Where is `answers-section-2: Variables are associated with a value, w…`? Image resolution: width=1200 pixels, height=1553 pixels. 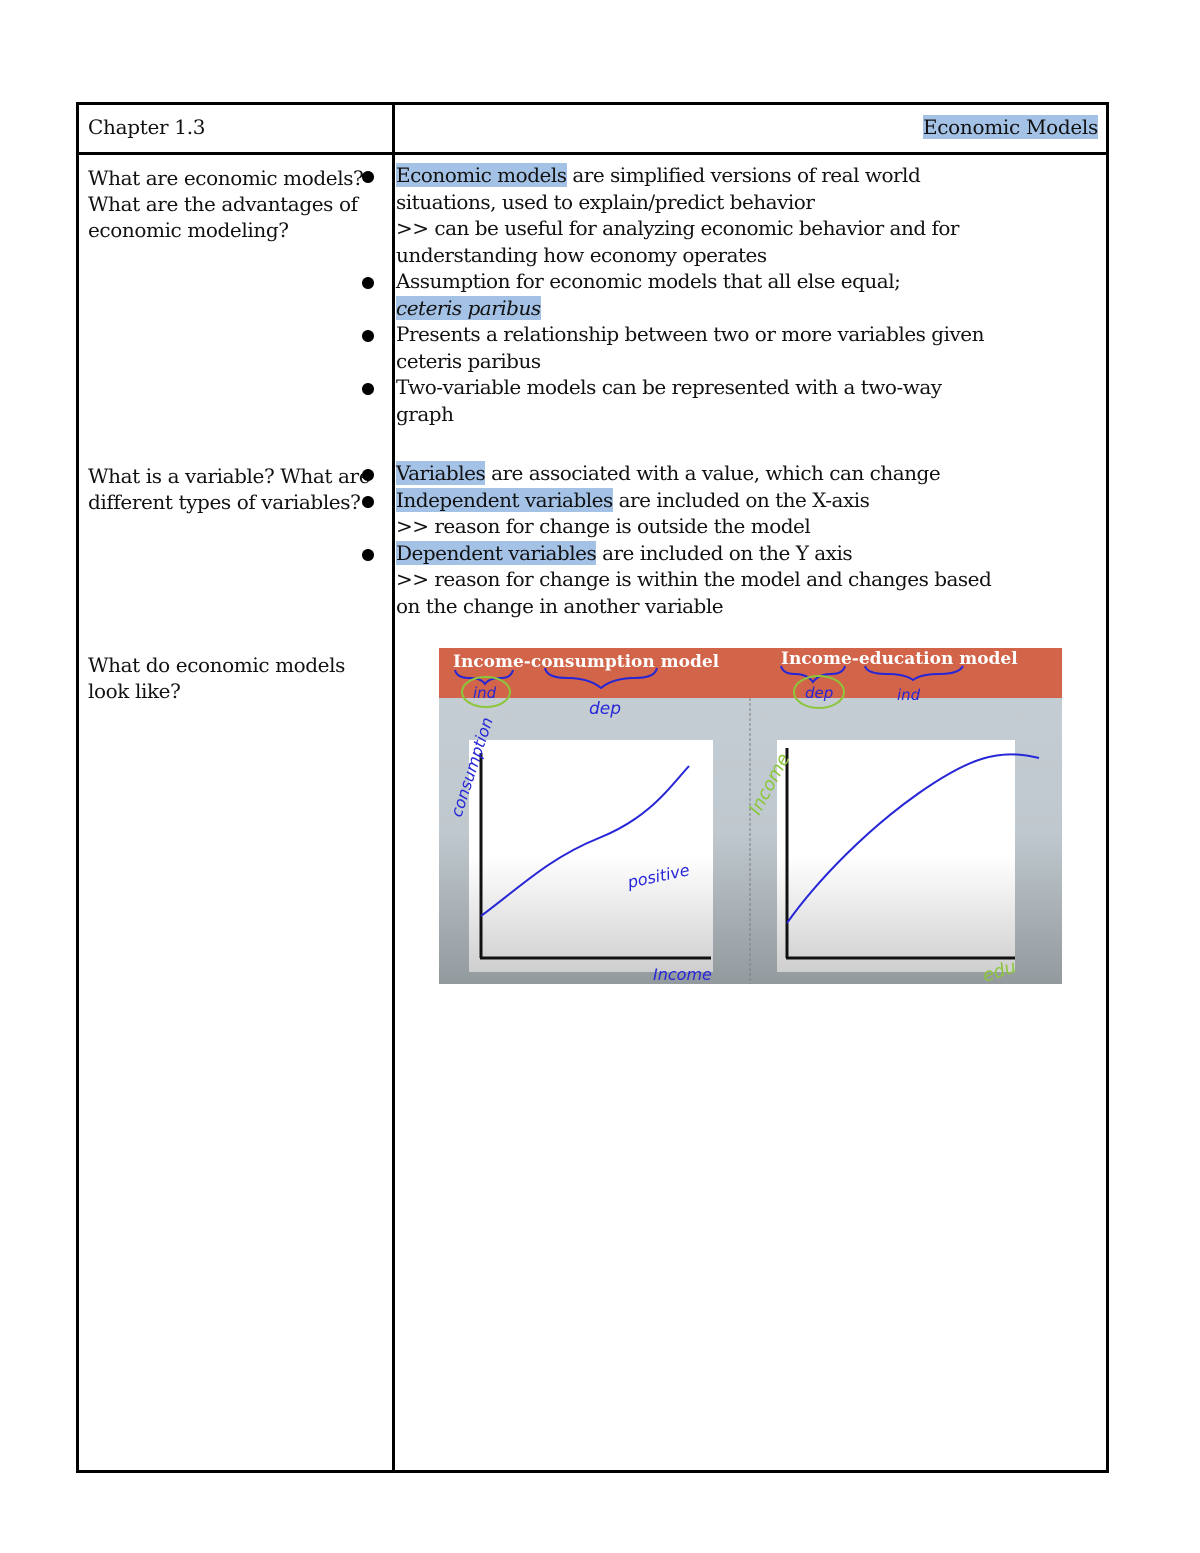 answers-section-2: Variables are associated with a value, w… is located at coordinates (670, 539).